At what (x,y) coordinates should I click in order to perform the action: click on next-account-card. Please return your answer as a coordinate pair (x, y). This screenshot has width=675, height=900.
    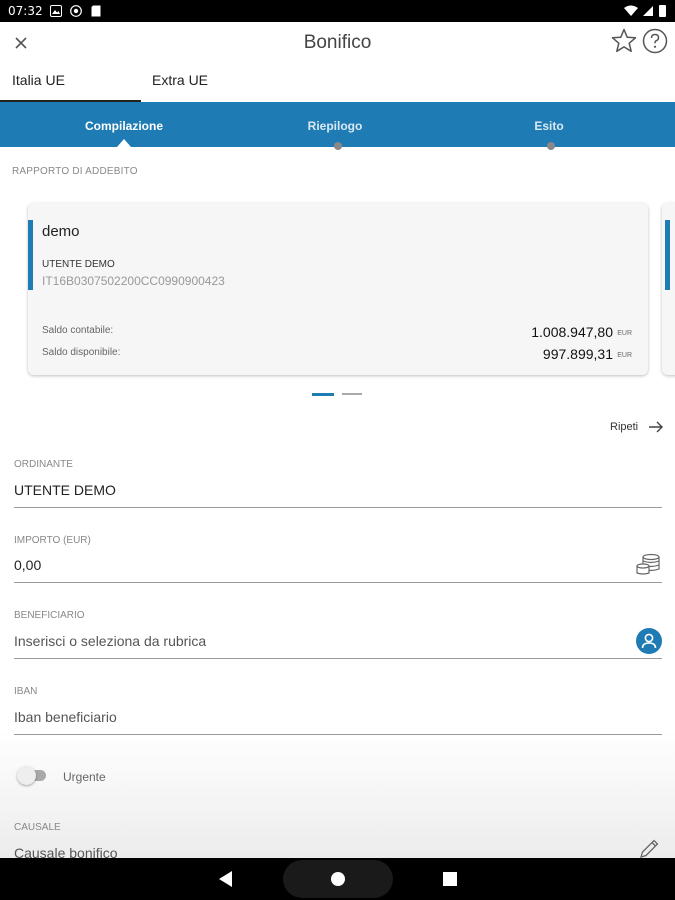
    Looking at the image, I should click on (668, 289).